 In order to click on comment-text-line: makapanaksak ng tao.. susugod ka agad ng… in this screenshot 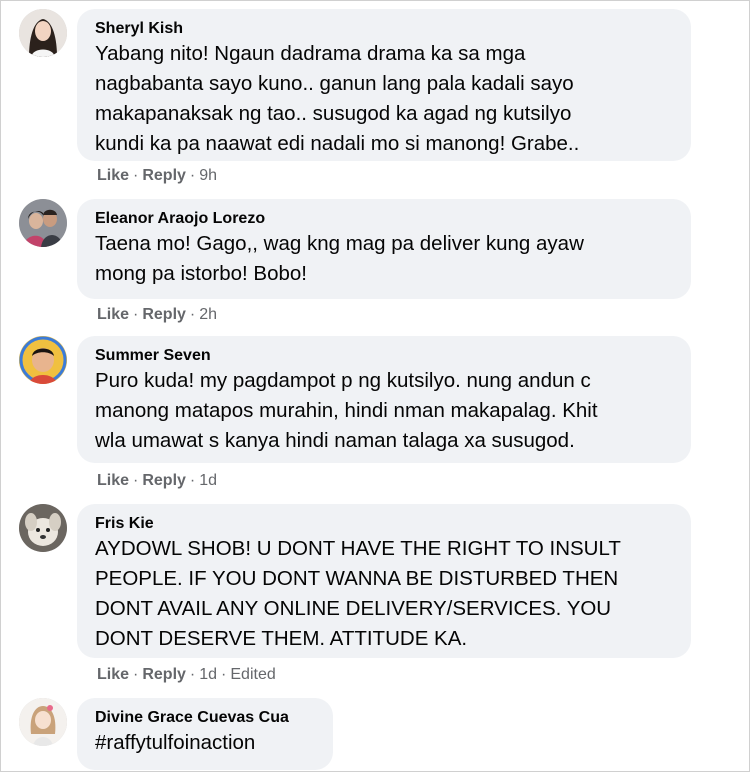, I will do `click(333, 113)`.